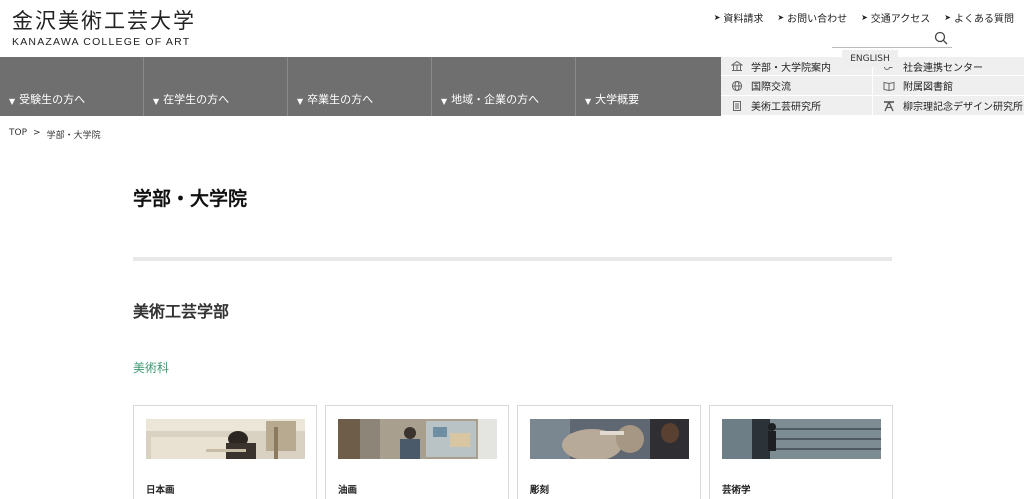  I want to click on course-card-sculpture: 彫刻, so click(609, 452).